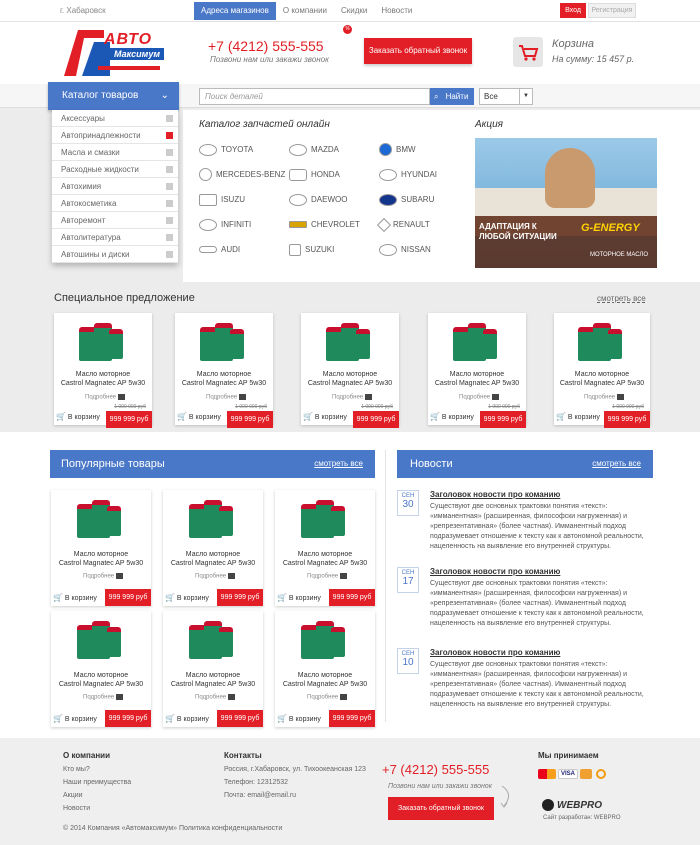  What do you see at coordinates (115, 220) in the screenshot?
I see `catalog-item: Авторемонт` at bounding box center [115, 220].